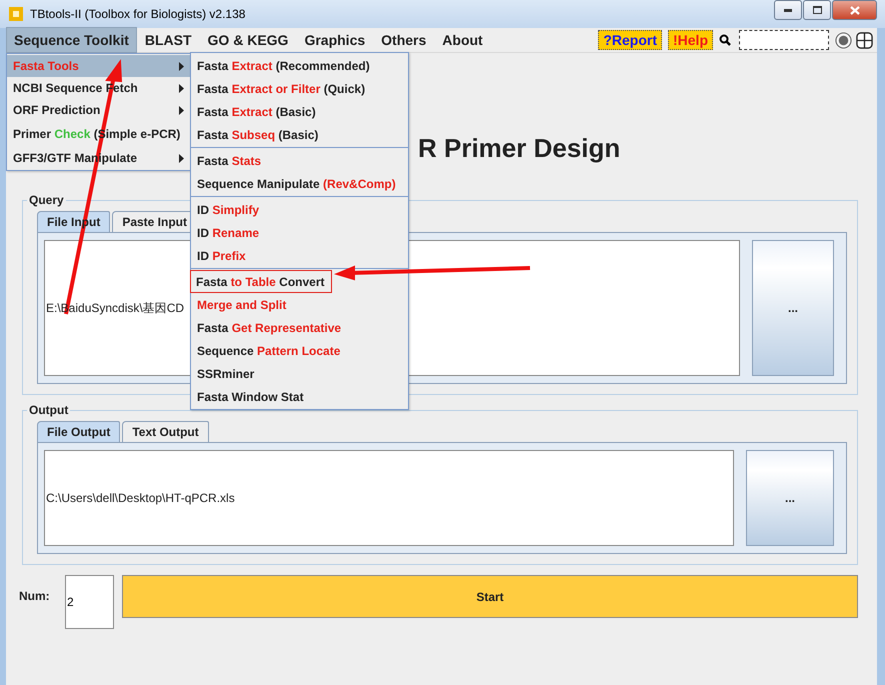  What do you see at coordinates (46, 200) in the screenshot?
I see `group-title: Query` at bounding box center [46, 200].